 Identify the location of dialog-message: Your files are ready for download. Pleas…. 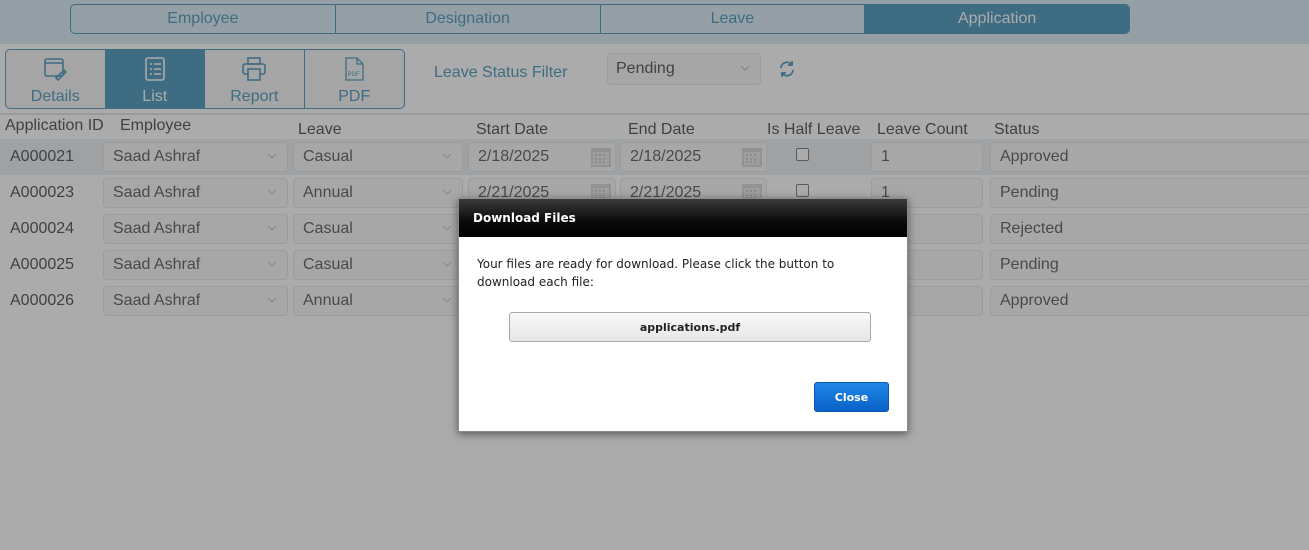
(656, 273).